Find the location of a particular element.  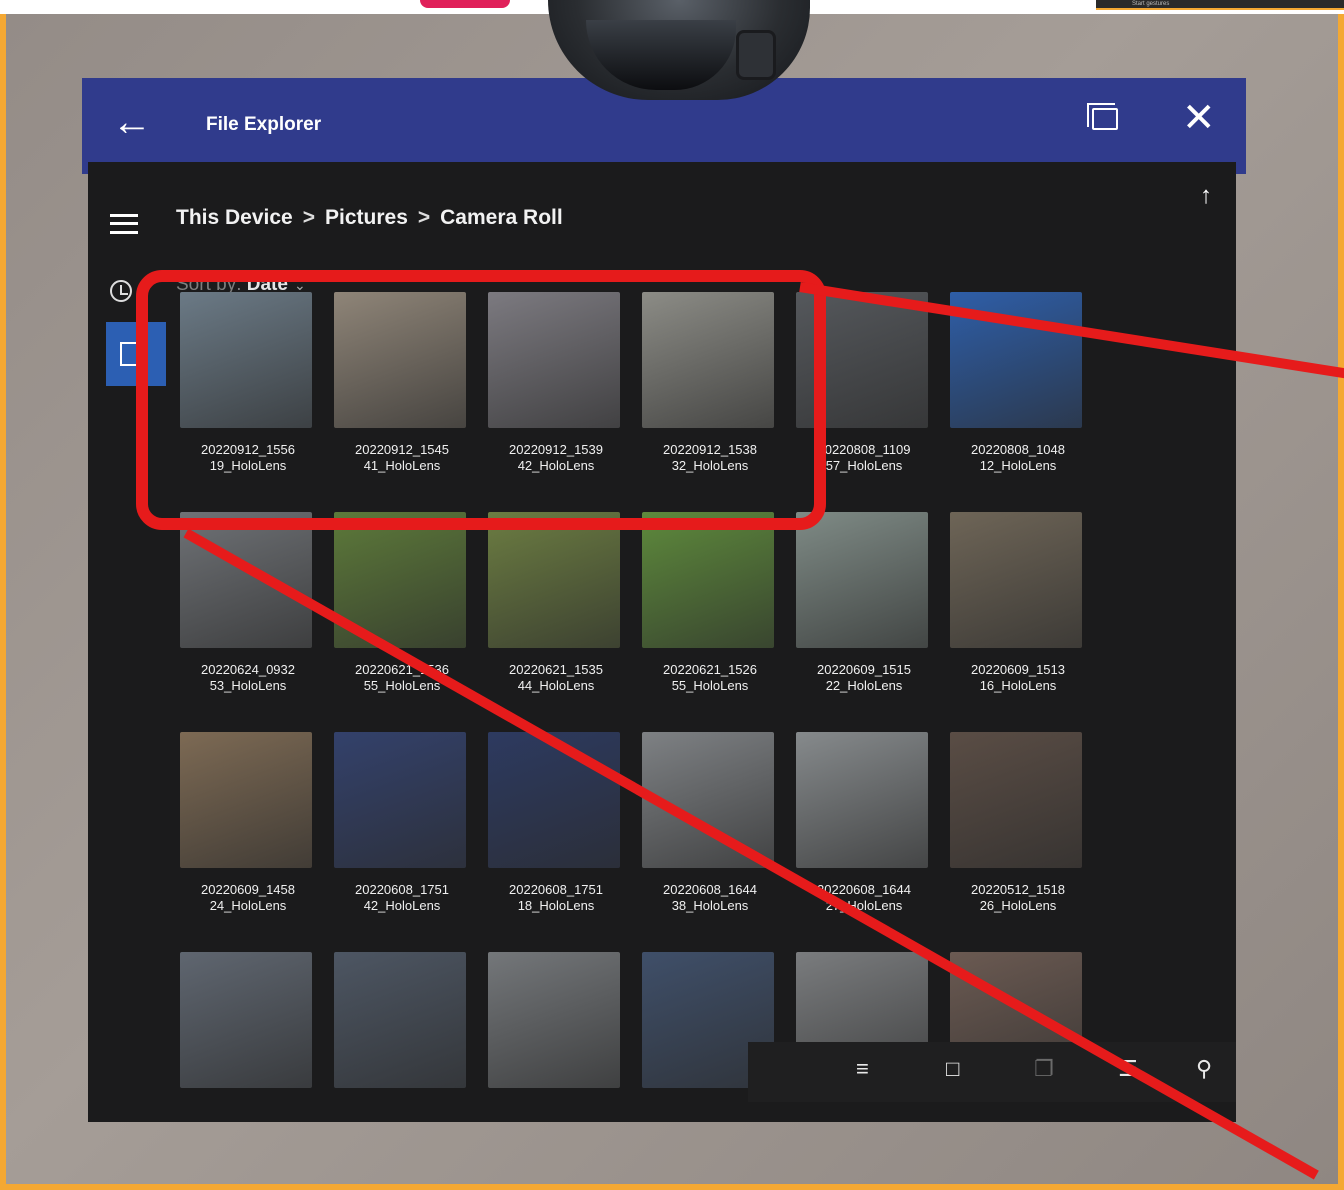

search-icon: ⚲ is located at coordinates (1204, 1069).